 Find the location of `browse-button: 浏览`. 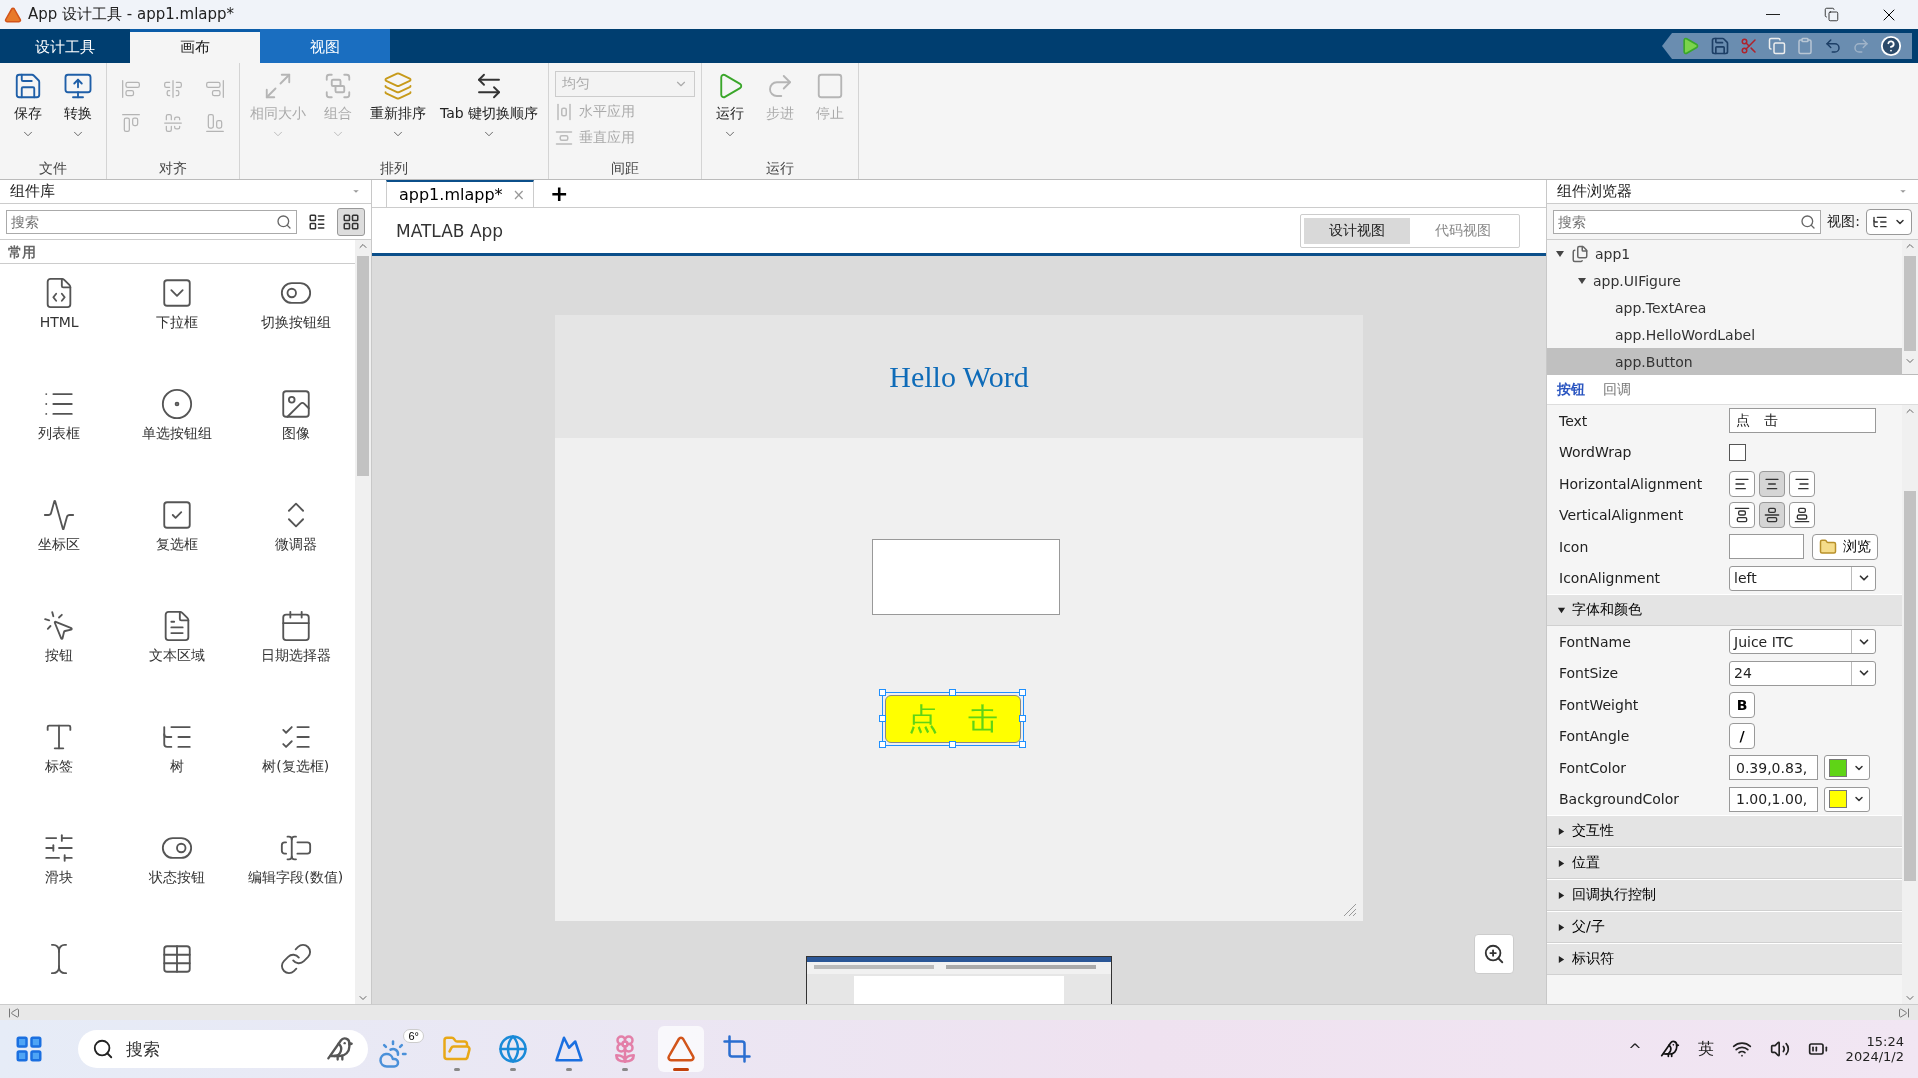

browse-button: 浏览 is located at coordinates (1845, 546).